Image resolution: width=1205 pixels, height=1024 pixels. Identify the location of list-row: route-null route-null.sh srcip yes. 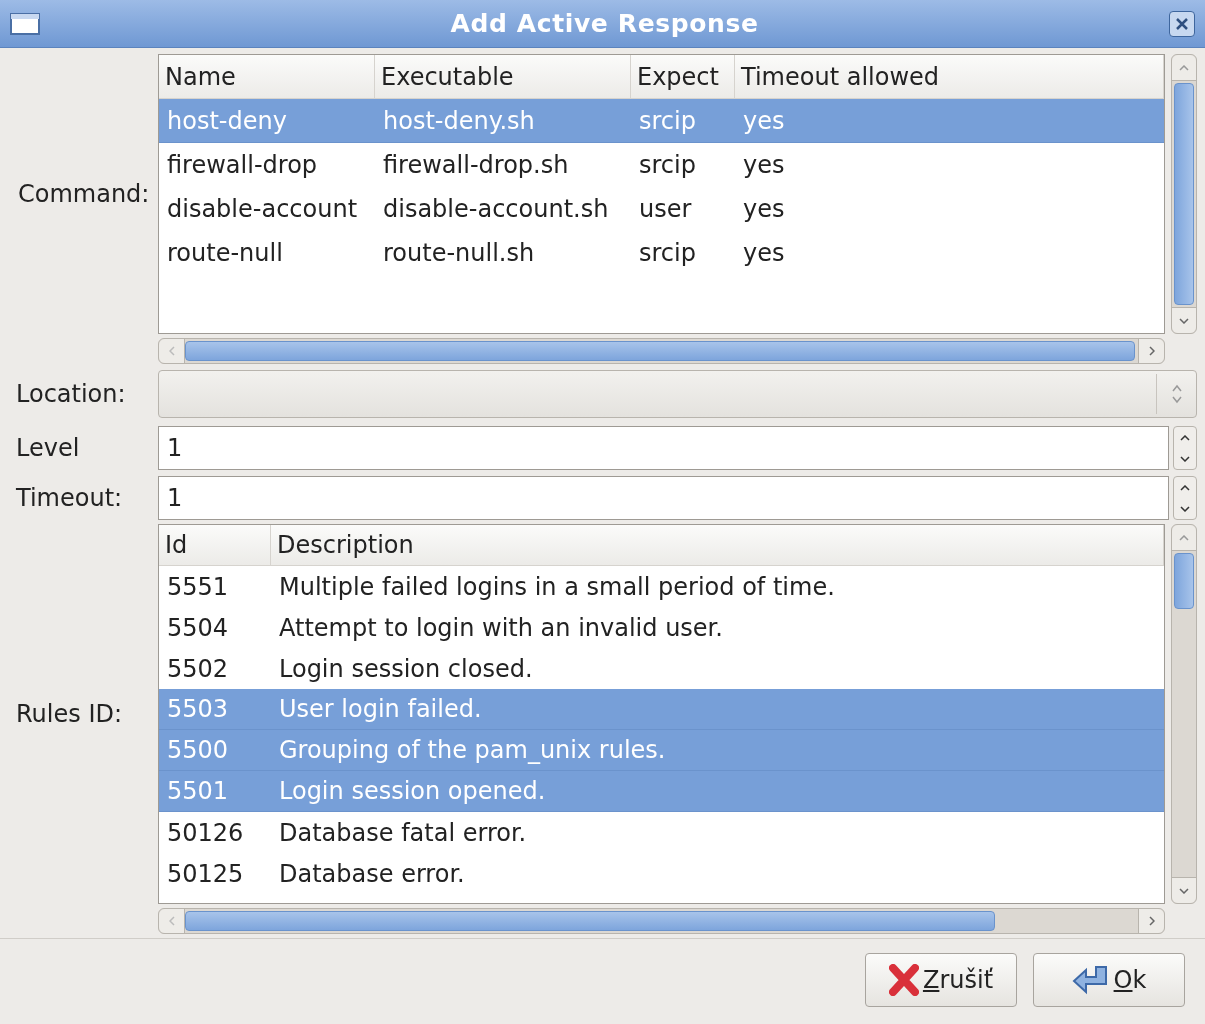
(661, 253).